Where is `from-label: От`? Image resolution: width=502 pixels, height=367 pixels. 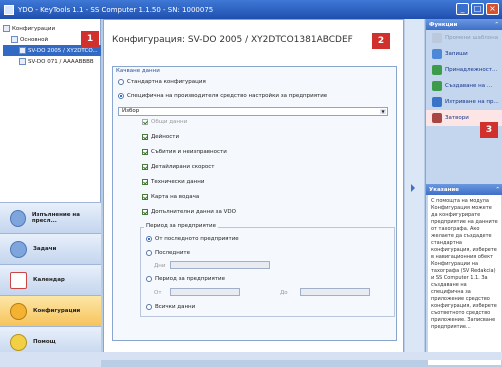
from-label: От is located at coordinates (158, 293).